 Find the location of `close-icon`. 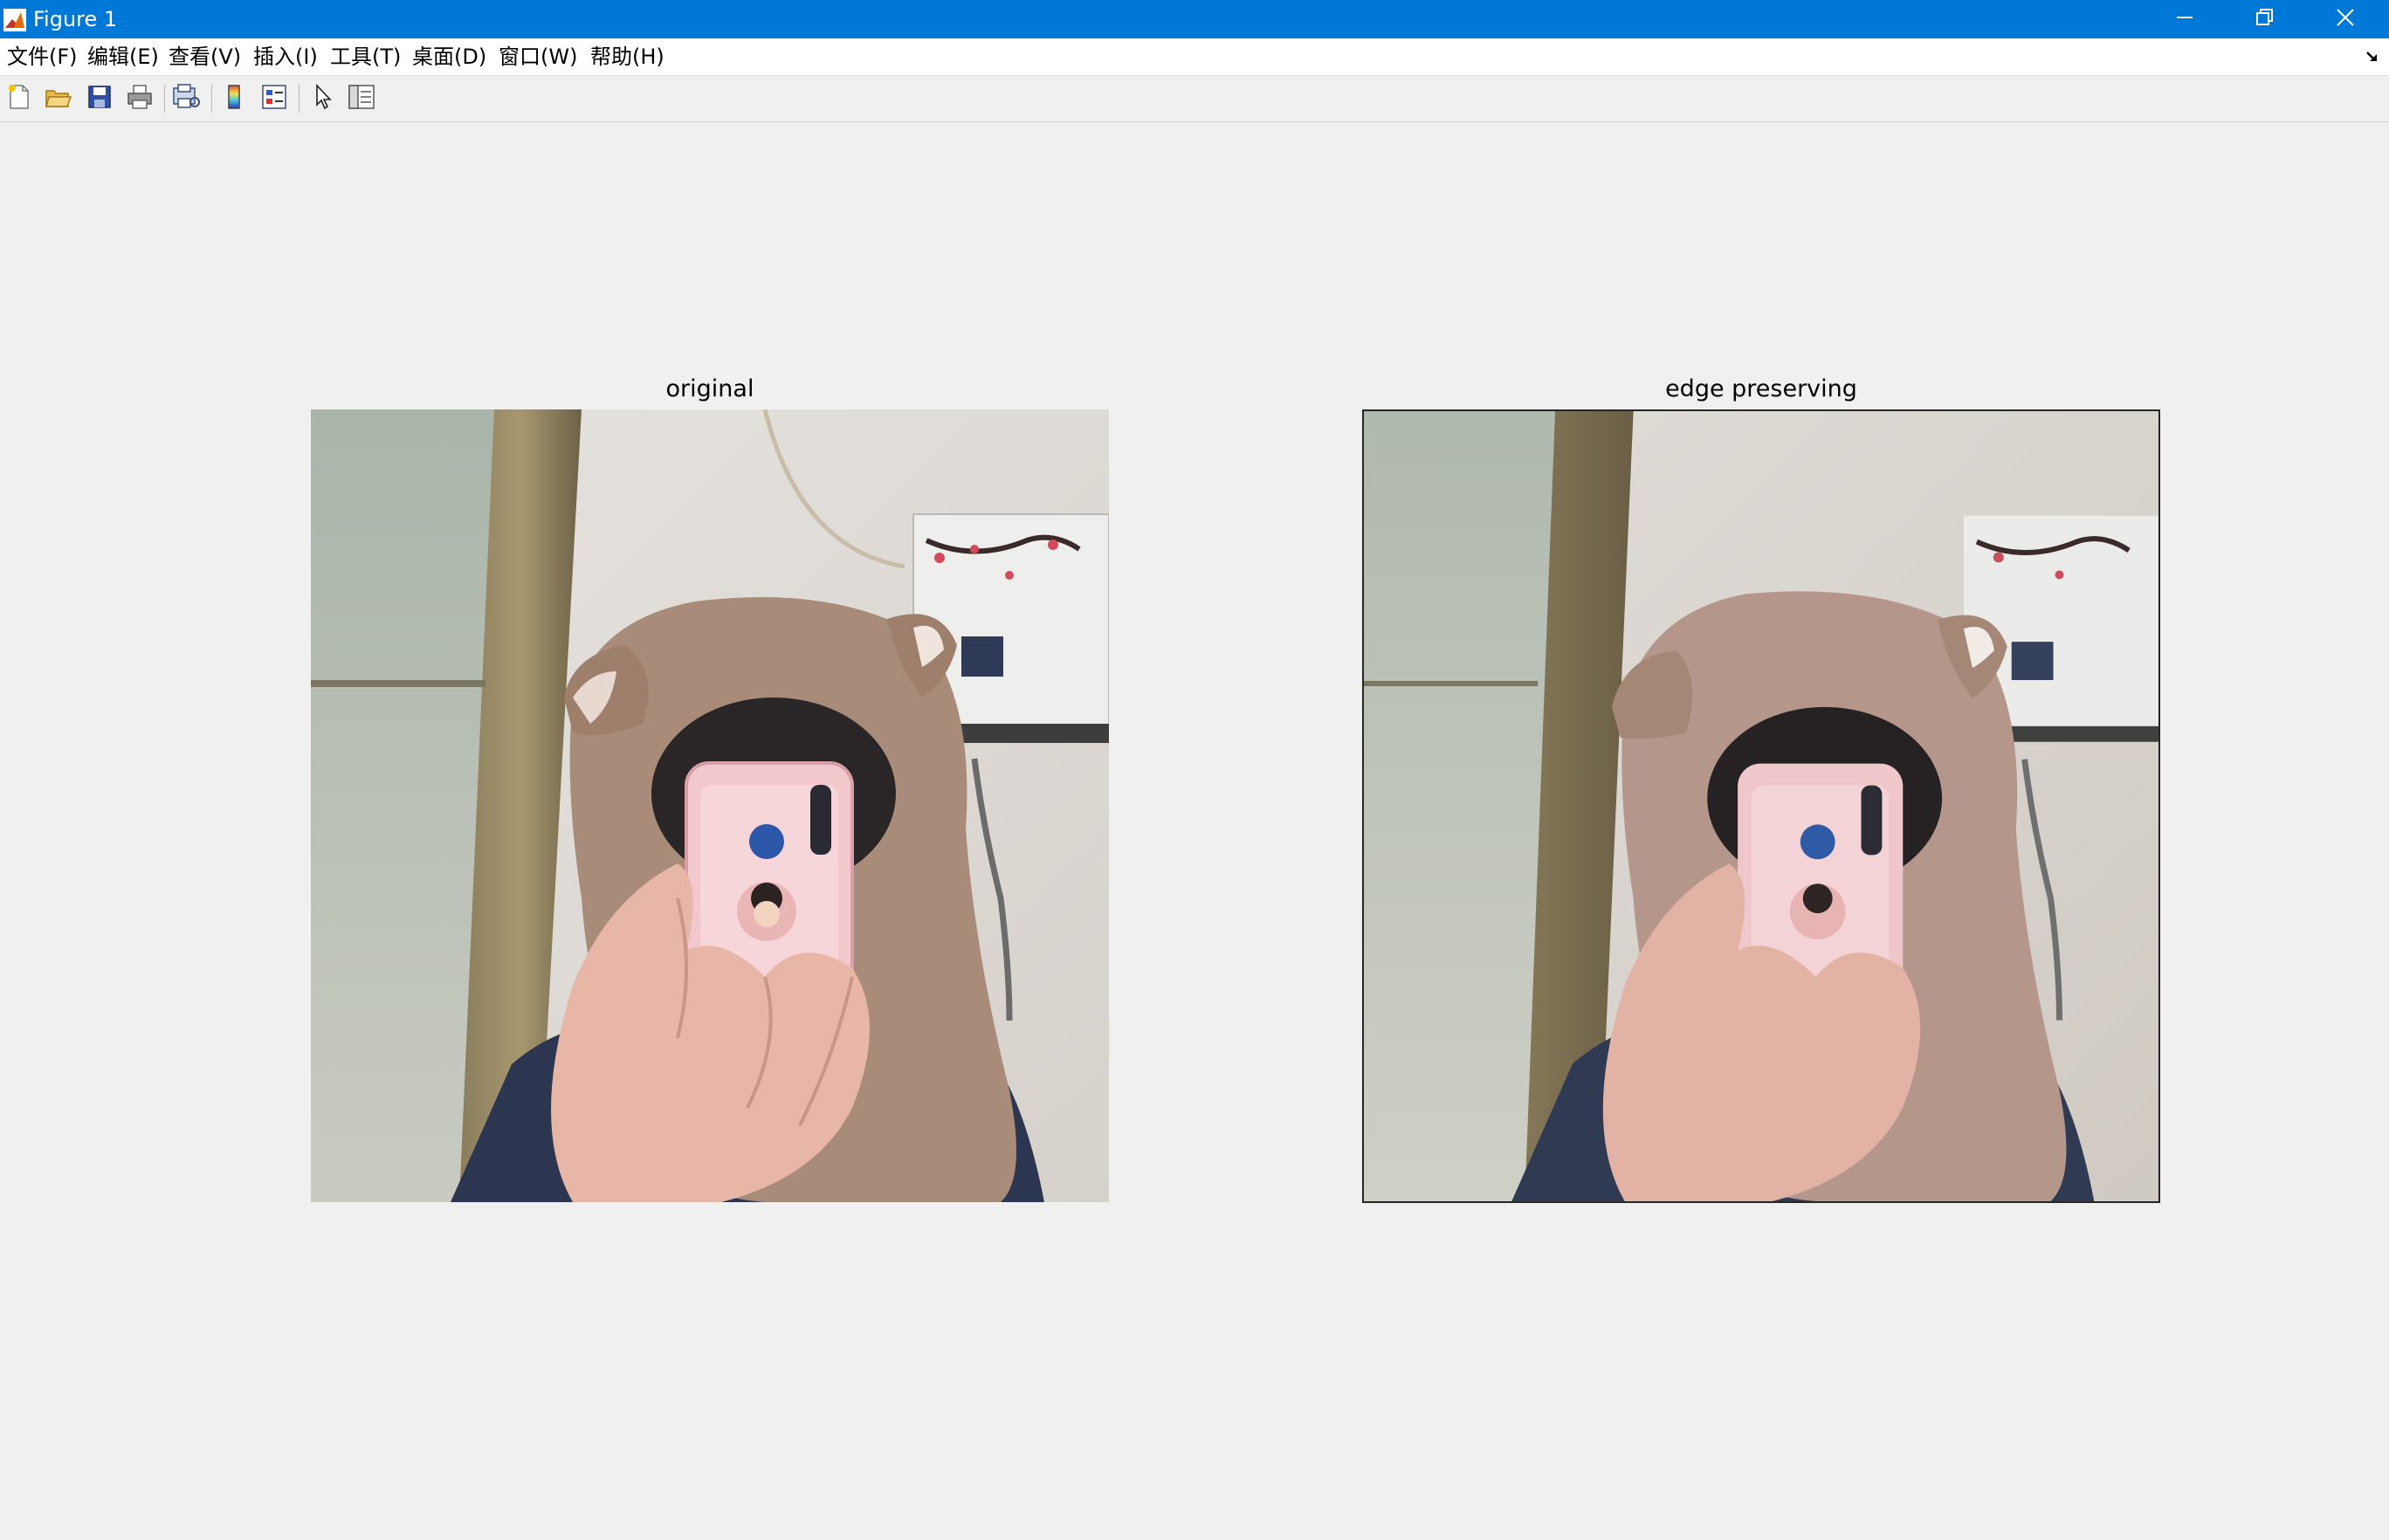

close-icon is located at coordinates (2345, 19).